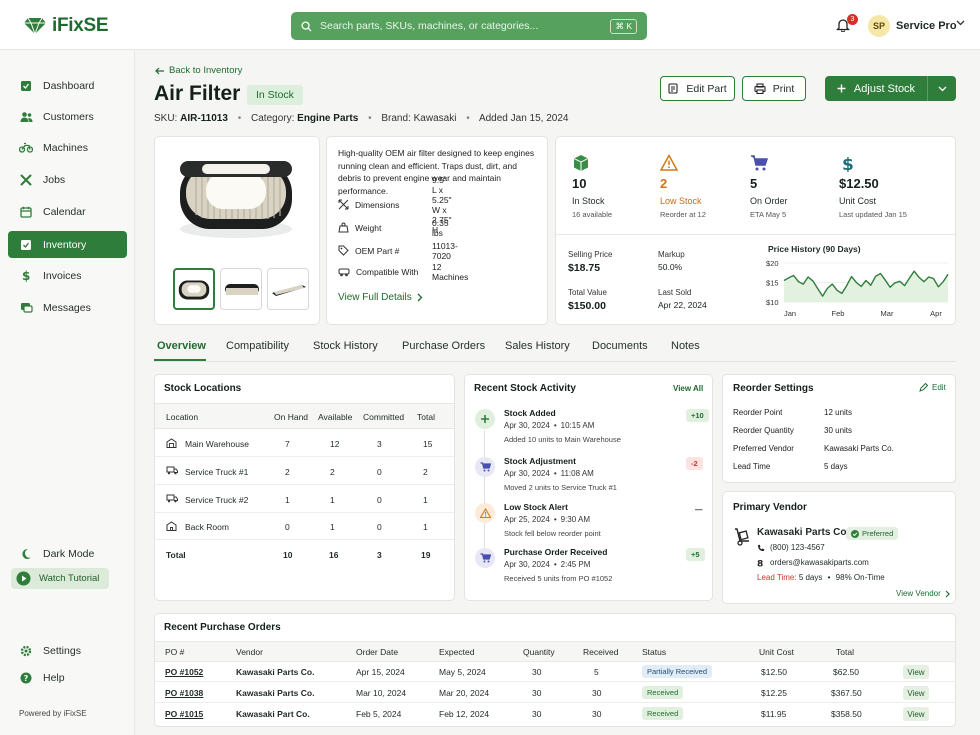 Image resolution: width=980 pixels, height=735 pixels. I want to click on sidebar-item-customers: Customers, so click(67, 116).